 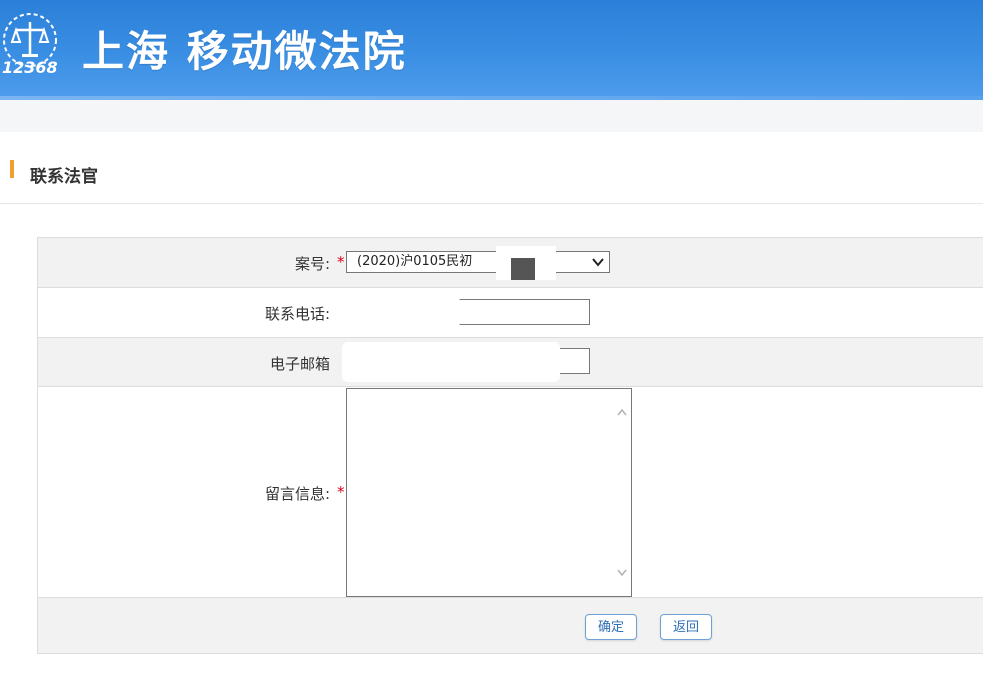 I want to click on chevron-down-icon, so click(x=598, y=262).